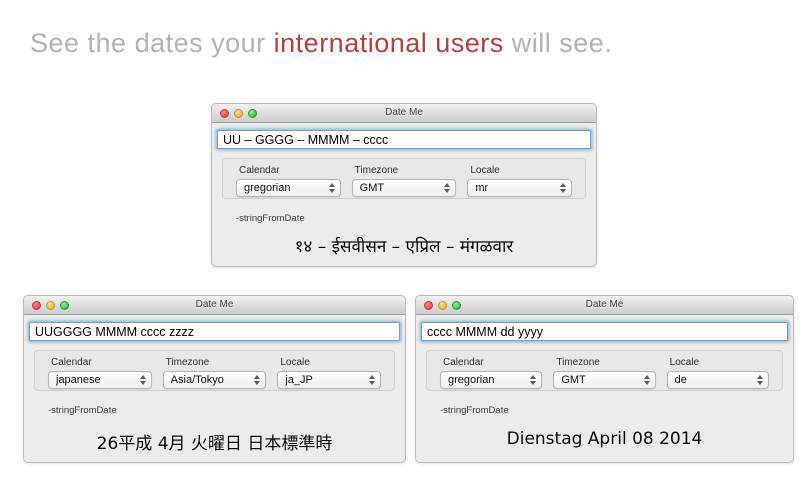  I want to click on calendar-control: Calendar japanese, so click(100, 372).